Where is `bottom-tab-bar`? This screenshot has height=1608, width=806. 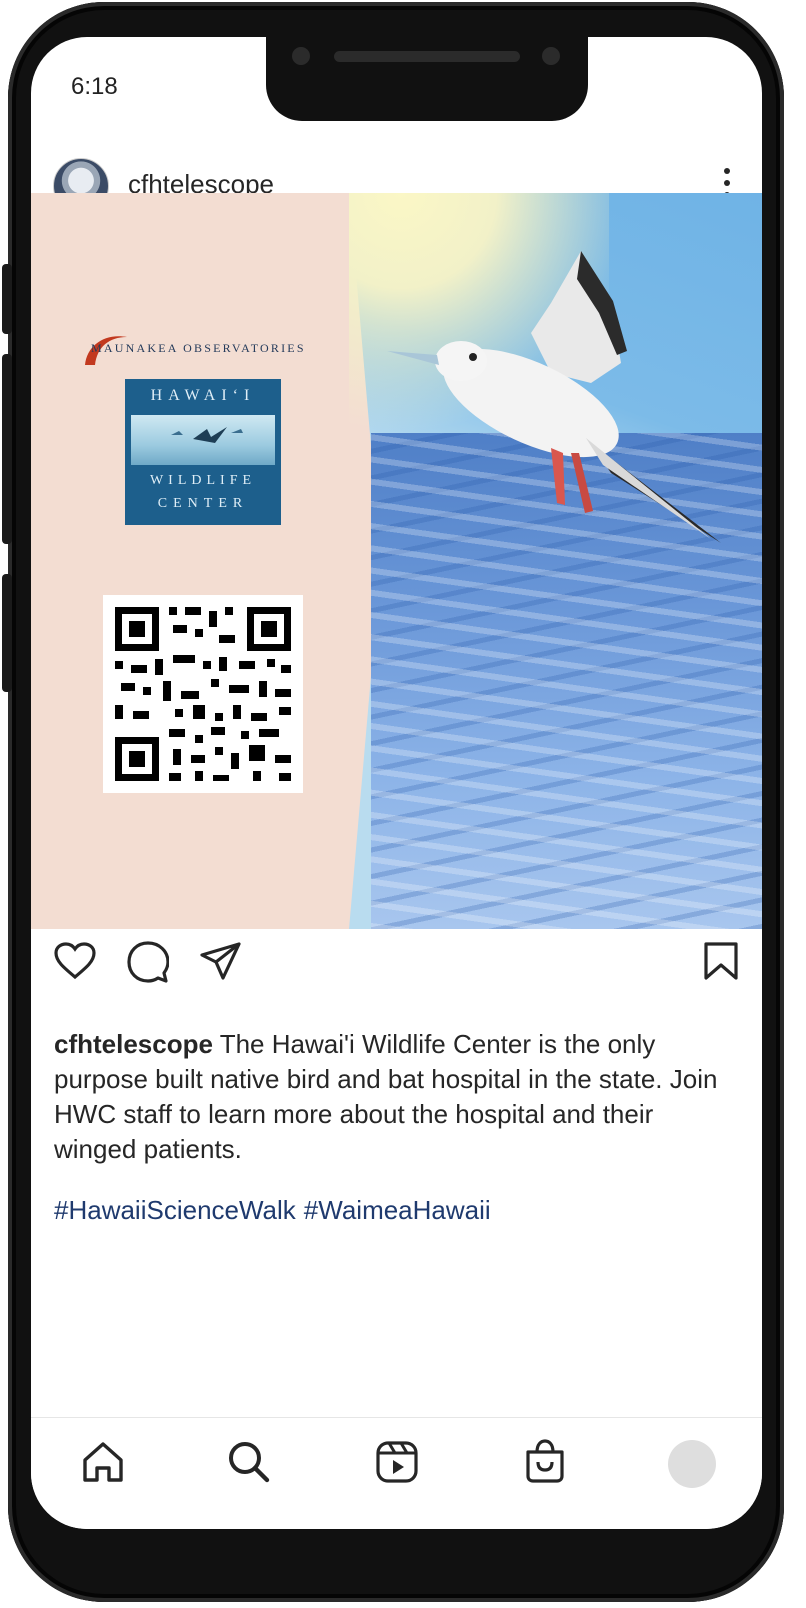 bottom-tab-bar is located at coordinates (396, 1473).